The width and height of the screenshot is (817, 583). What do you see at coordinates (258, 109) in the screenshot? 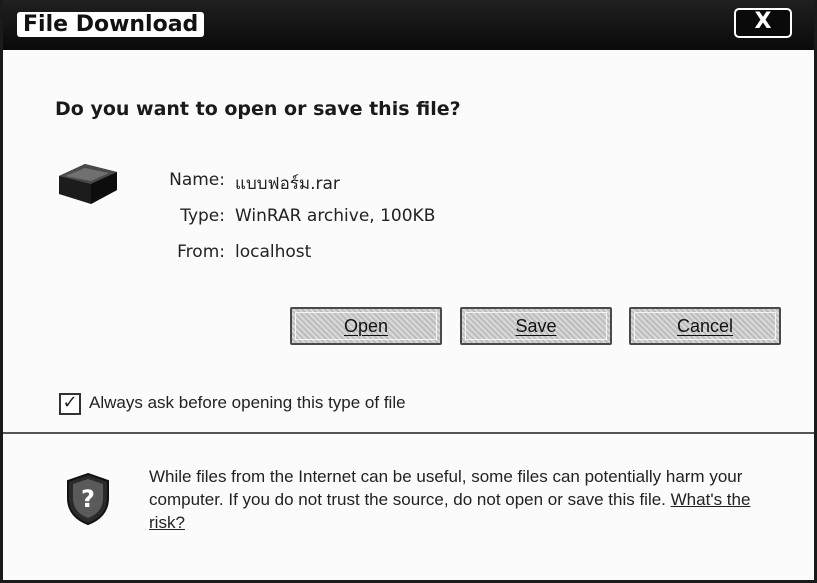
I see `dialog-question: Do you want to open or save this file?` at bounding box center [258, 109].